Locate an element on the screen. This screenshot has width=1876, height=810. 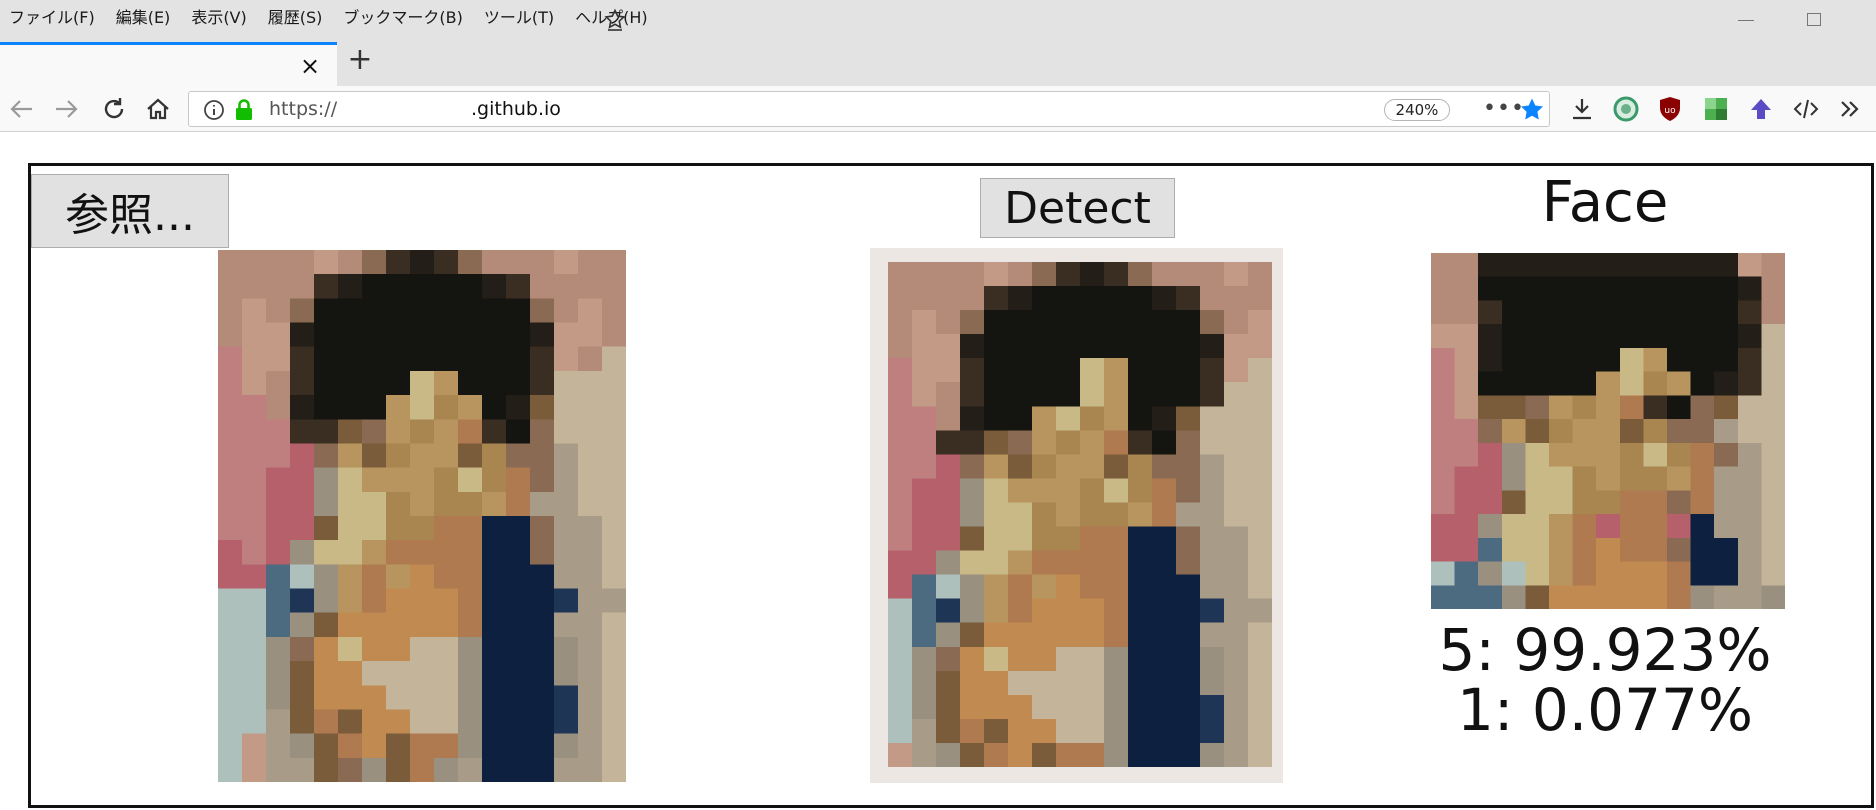
bookmark-star-icon is located at coordinates (1532, 110).